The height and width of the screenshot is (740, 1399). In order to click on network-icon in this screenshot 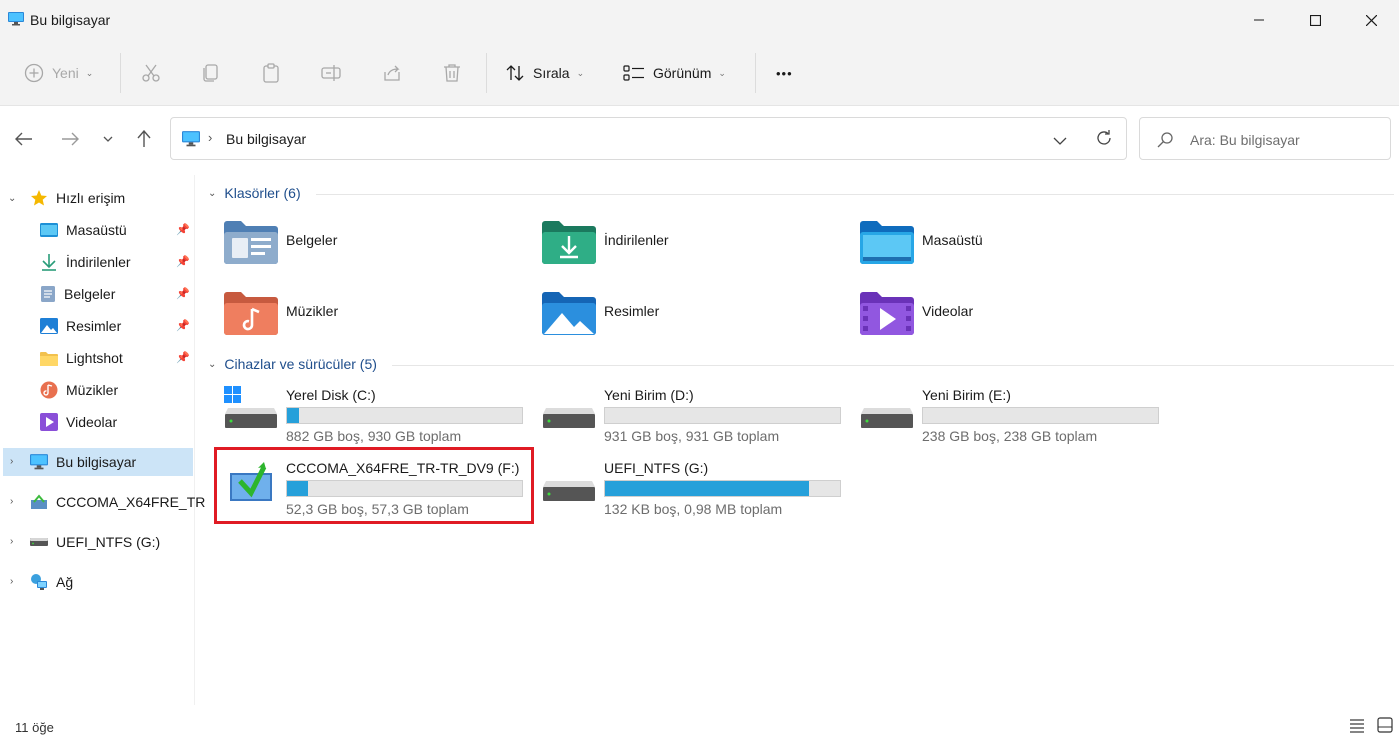, I will do `click(39, 582)`.